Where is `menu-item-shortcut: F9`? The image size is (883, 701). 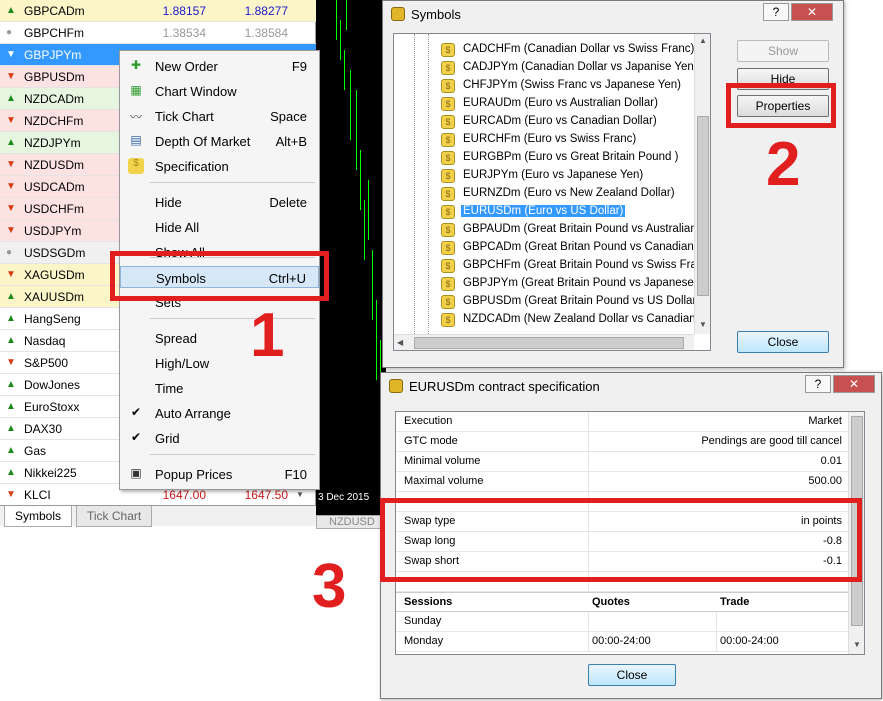 menu-item-shortcut: F9 is located at coordinates (299, 66).